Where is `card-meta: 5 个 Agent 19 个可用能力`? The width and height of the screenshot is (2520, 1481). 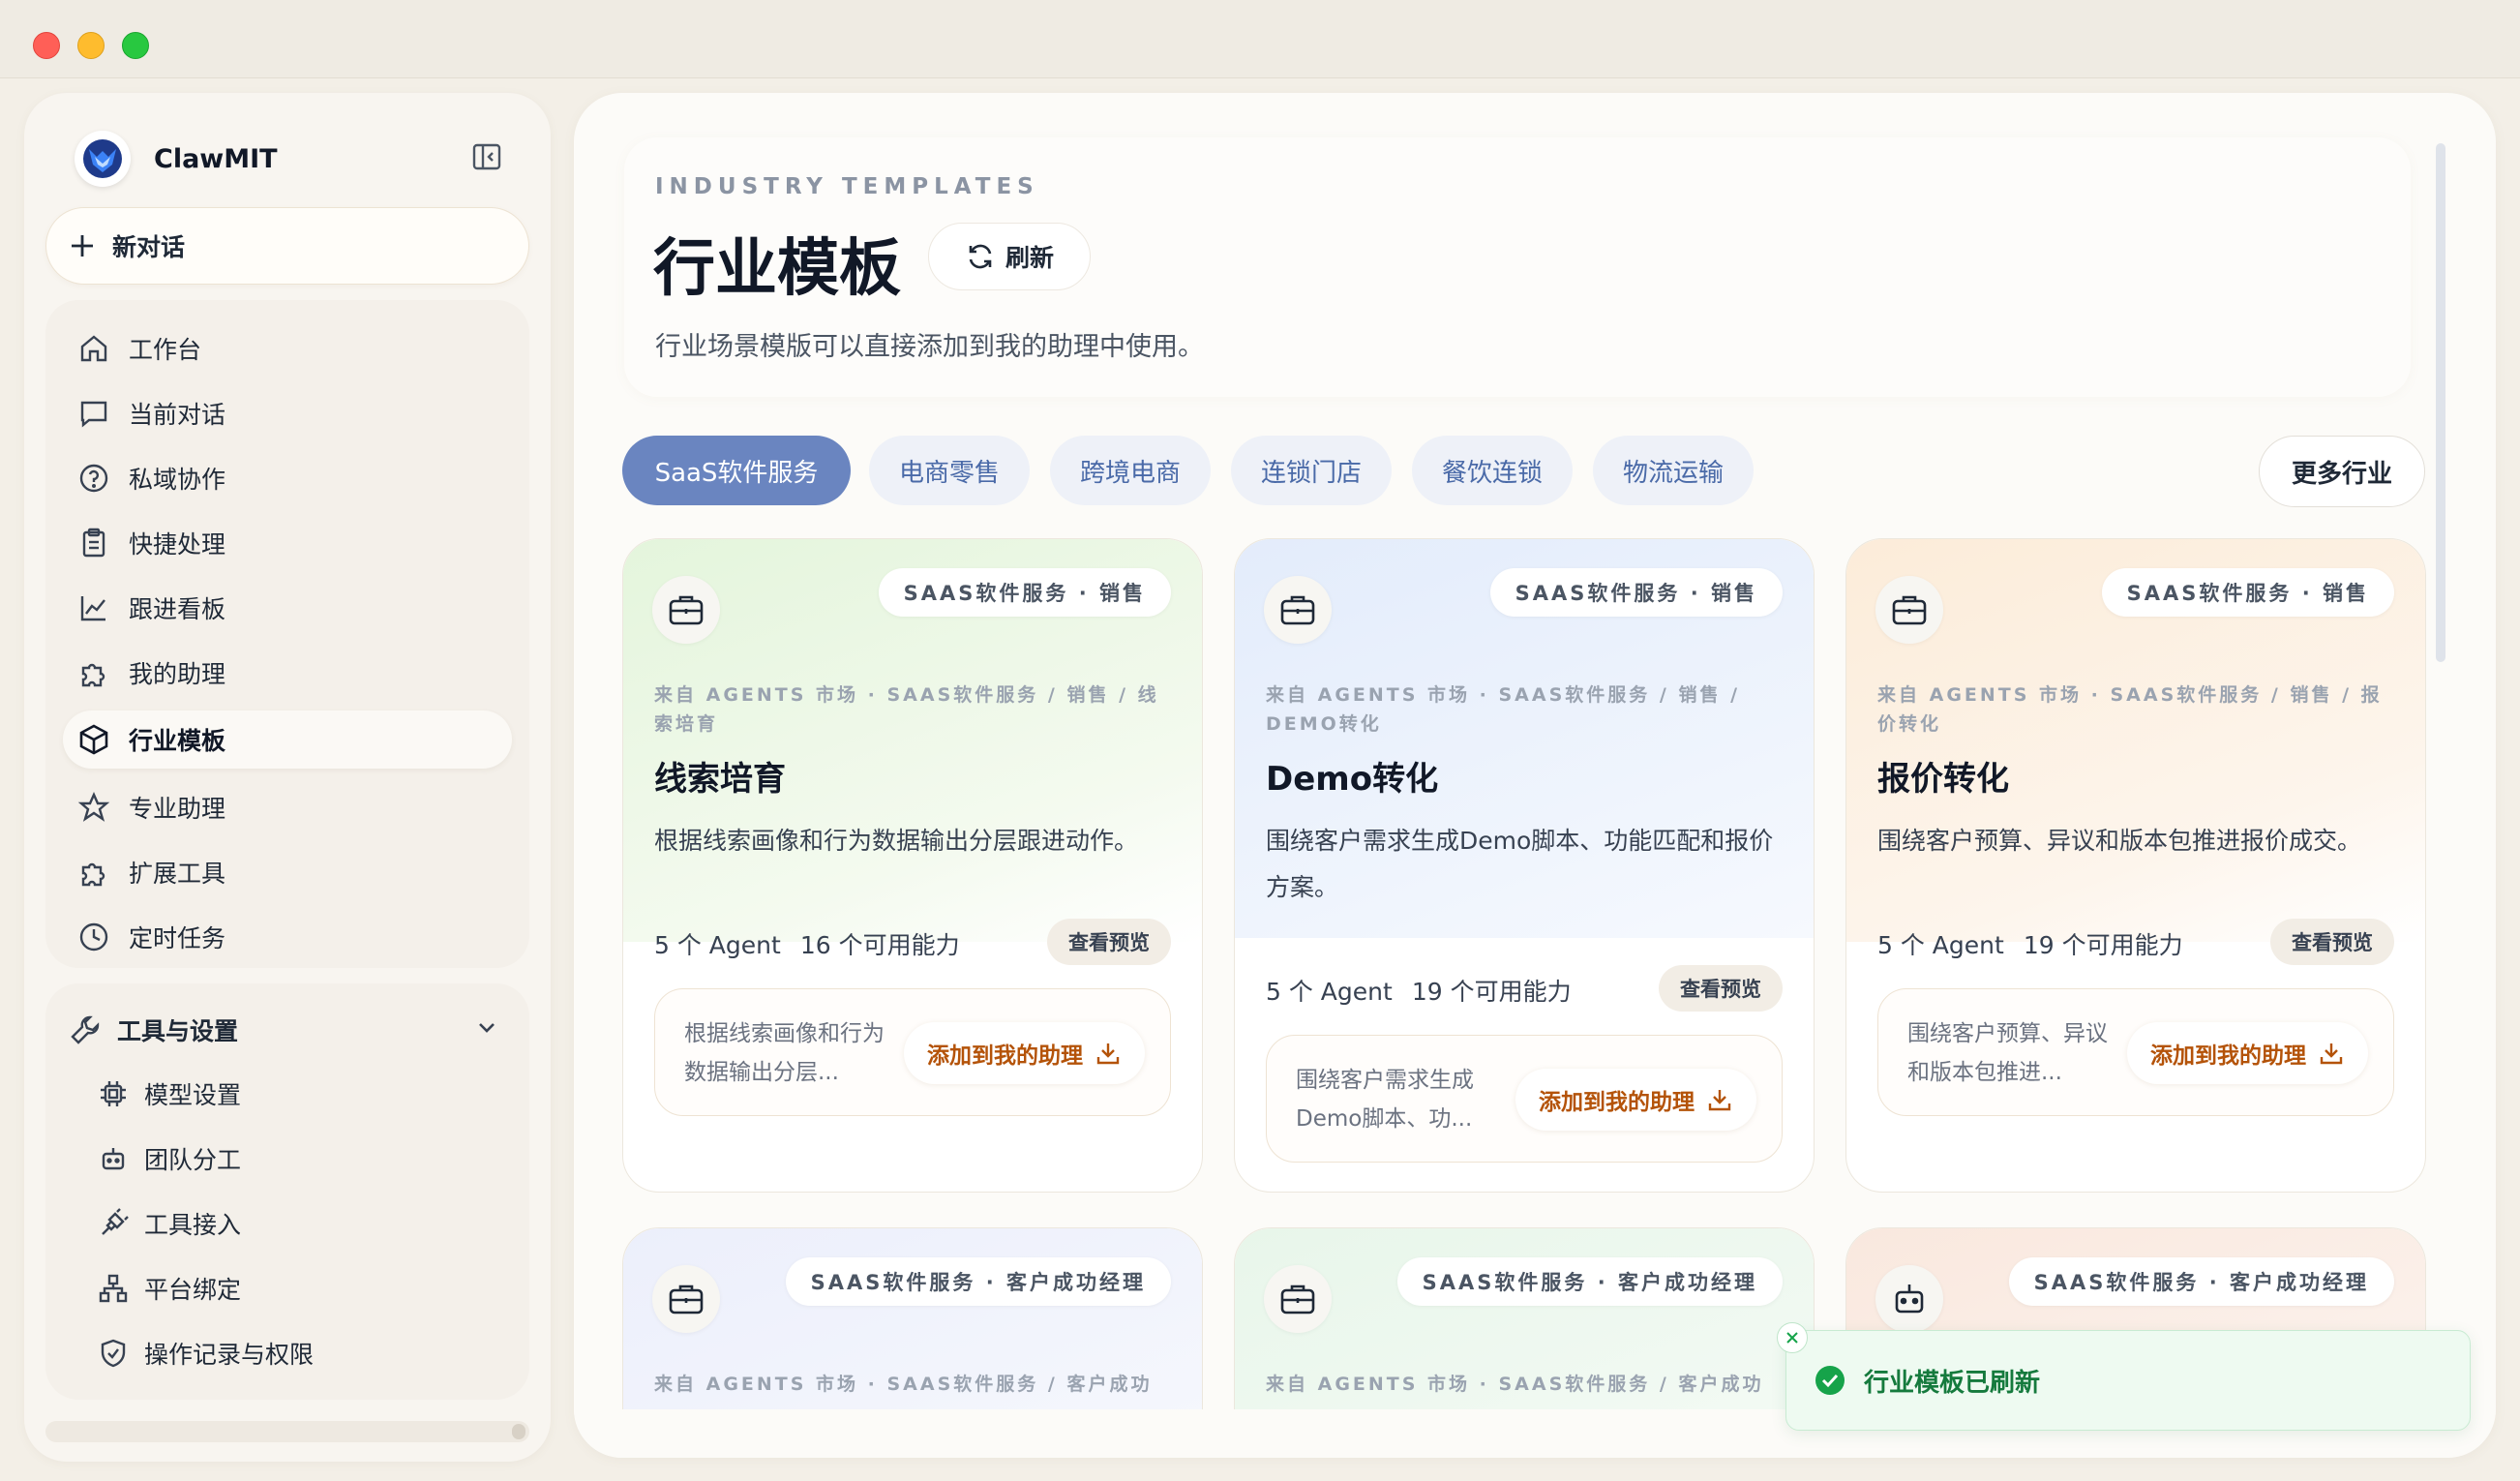
card-meta: 5 个 Agent 19 个可用能力 is located at coordinates (2030, 943).